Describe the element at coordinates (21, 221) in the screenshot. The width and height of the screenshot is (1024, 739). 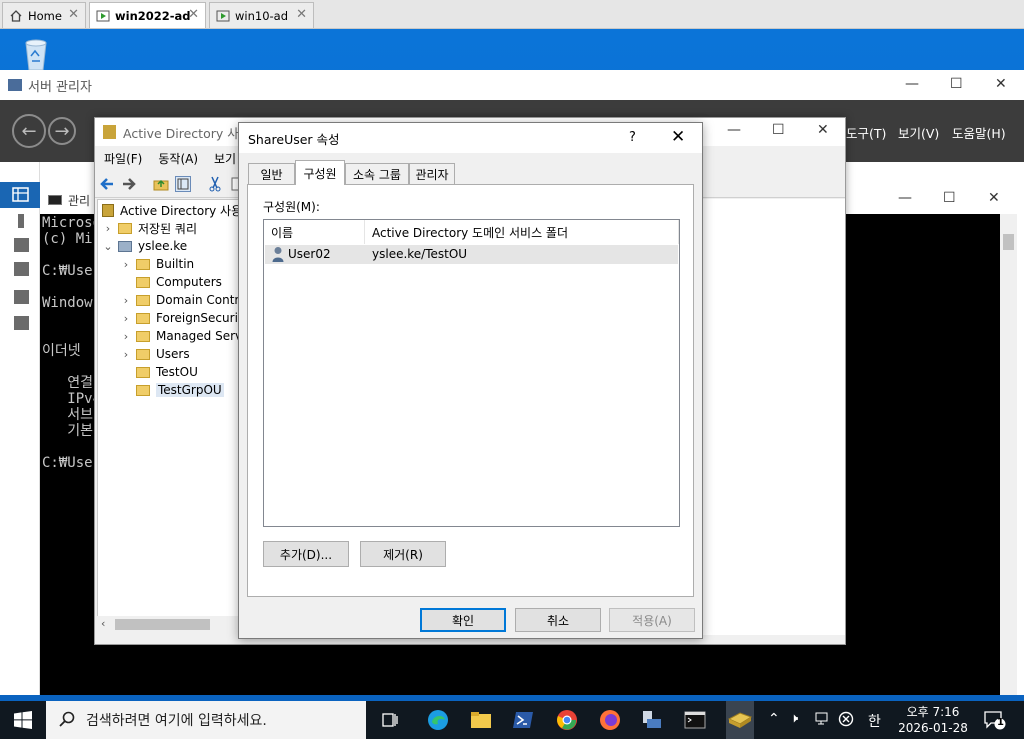
I see `local-server-icon` at that location.